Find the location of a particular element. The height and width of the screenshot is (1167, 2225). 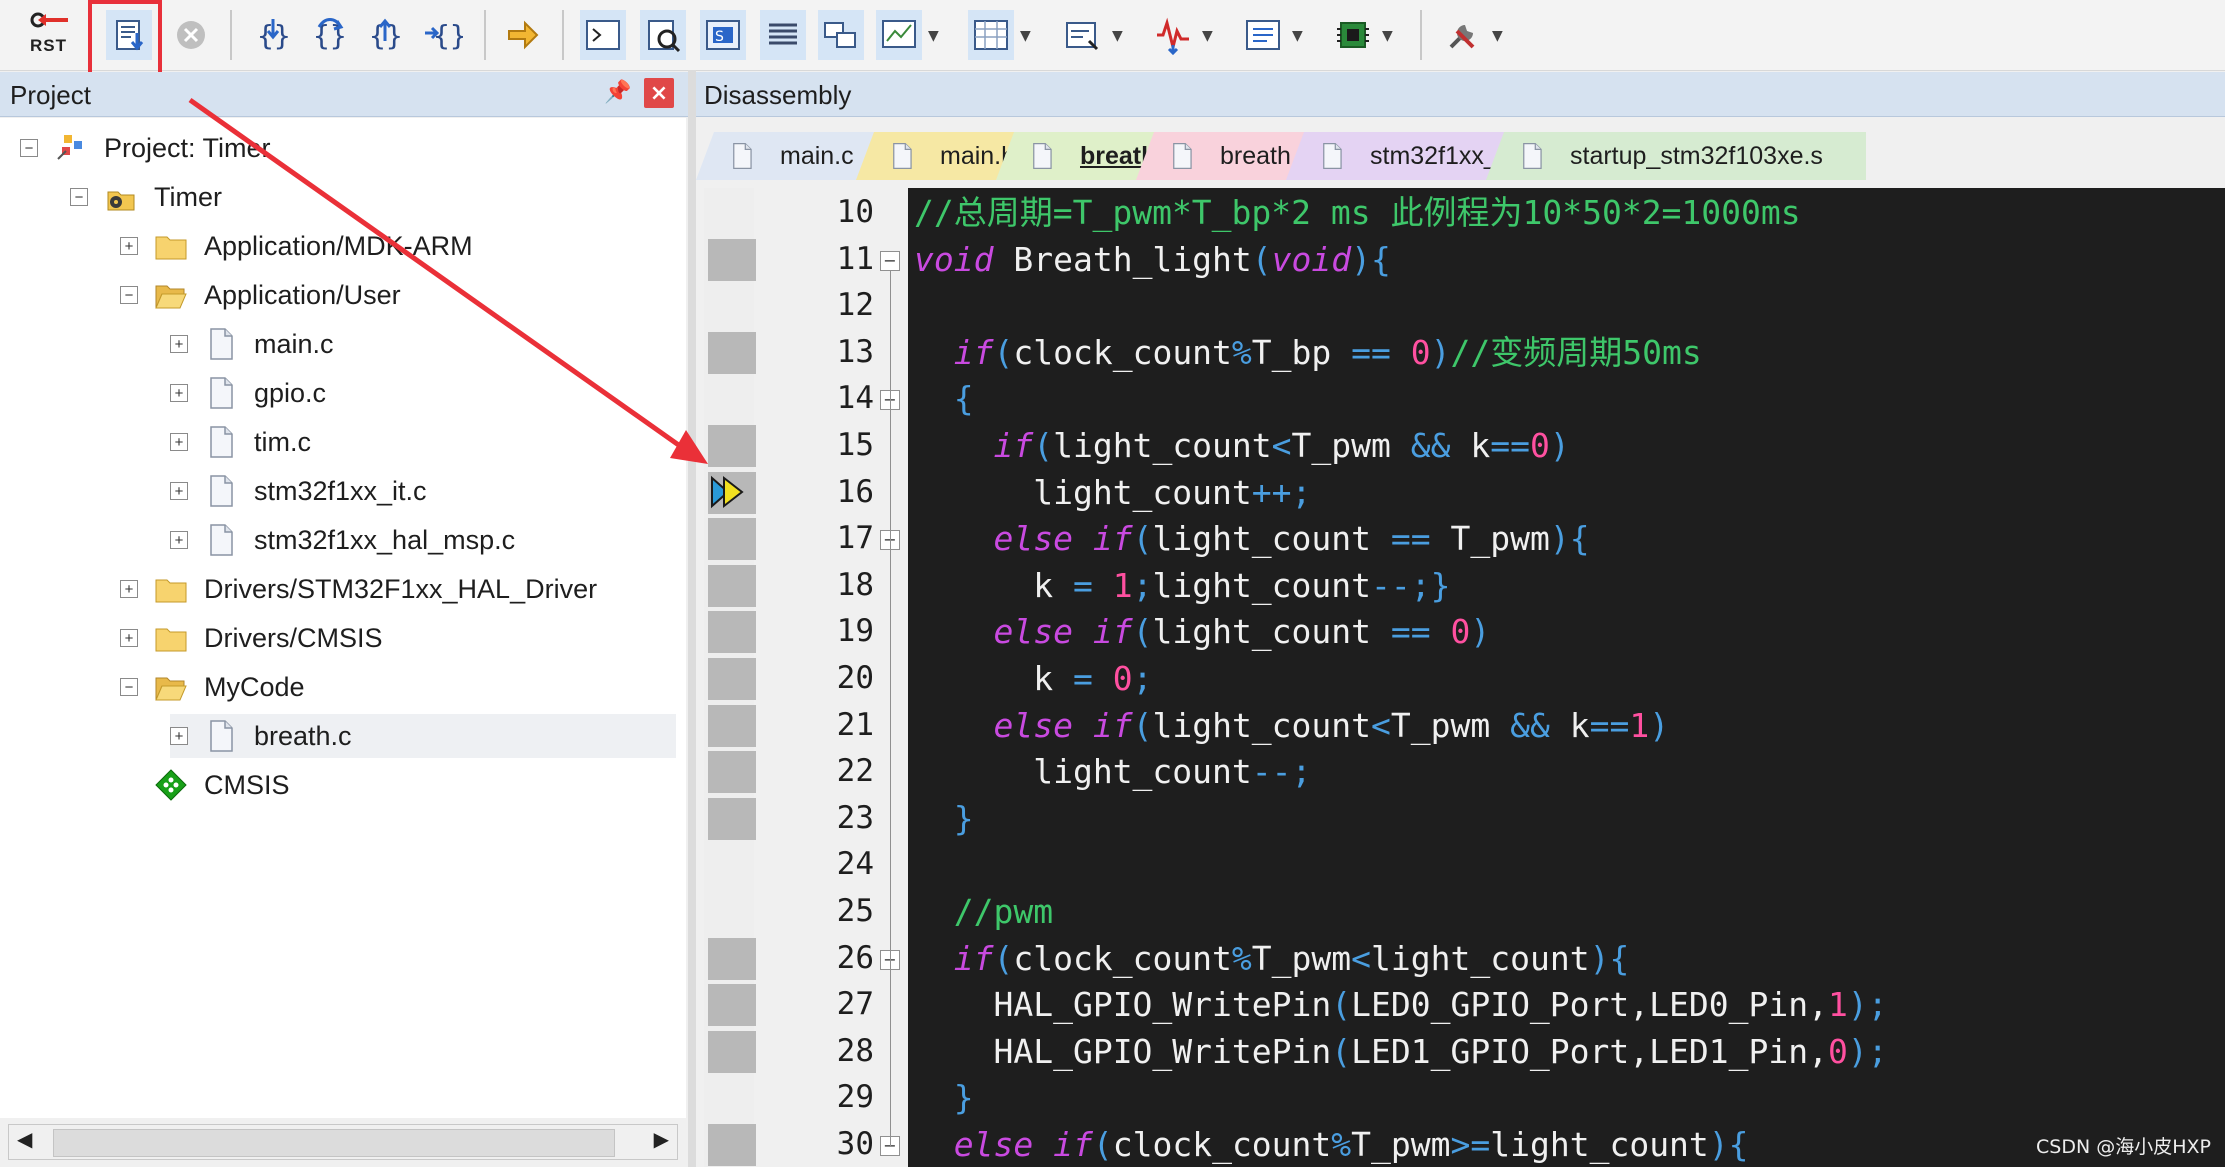

tree-item: + stm32f1xx_hal_msp.c is located at coordinates (342, 540).